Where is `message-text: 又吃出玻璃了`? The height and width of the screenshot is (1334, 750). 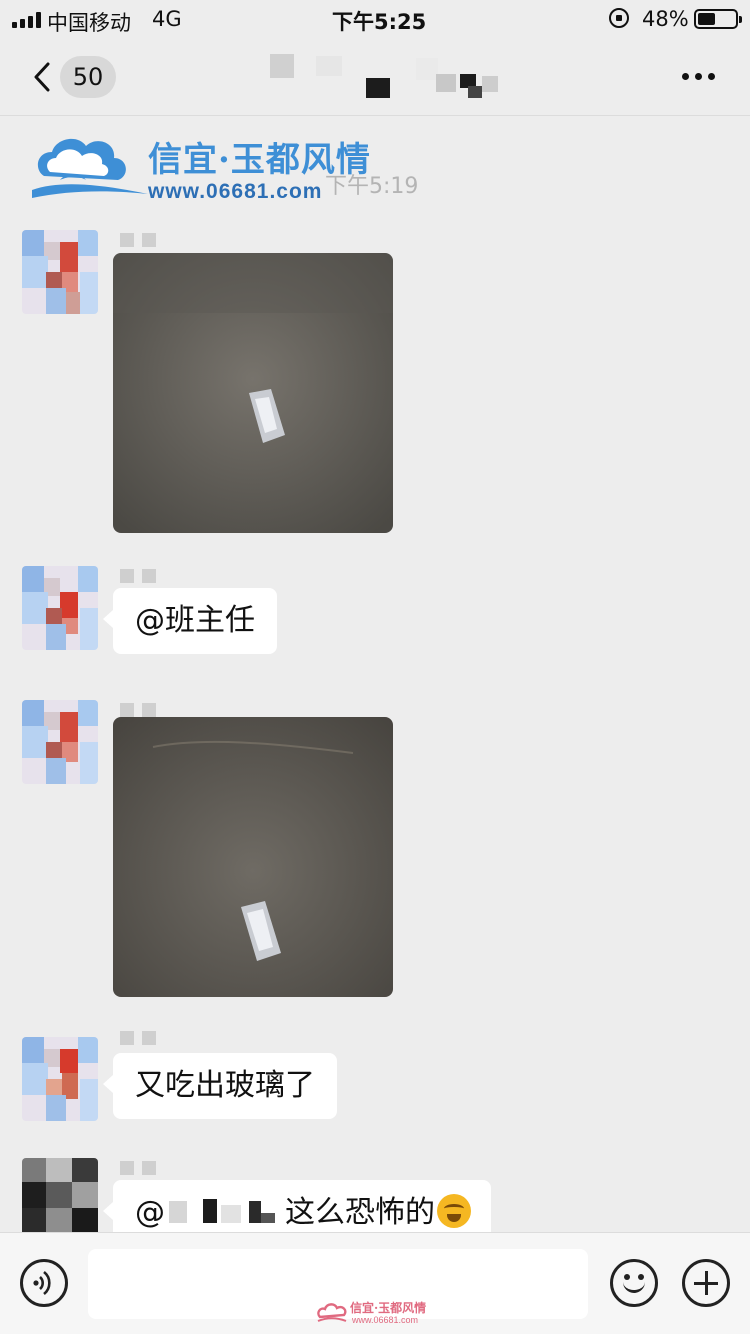 message-text: 又吃出玻璃了 is located at coordinates (225, 1085).